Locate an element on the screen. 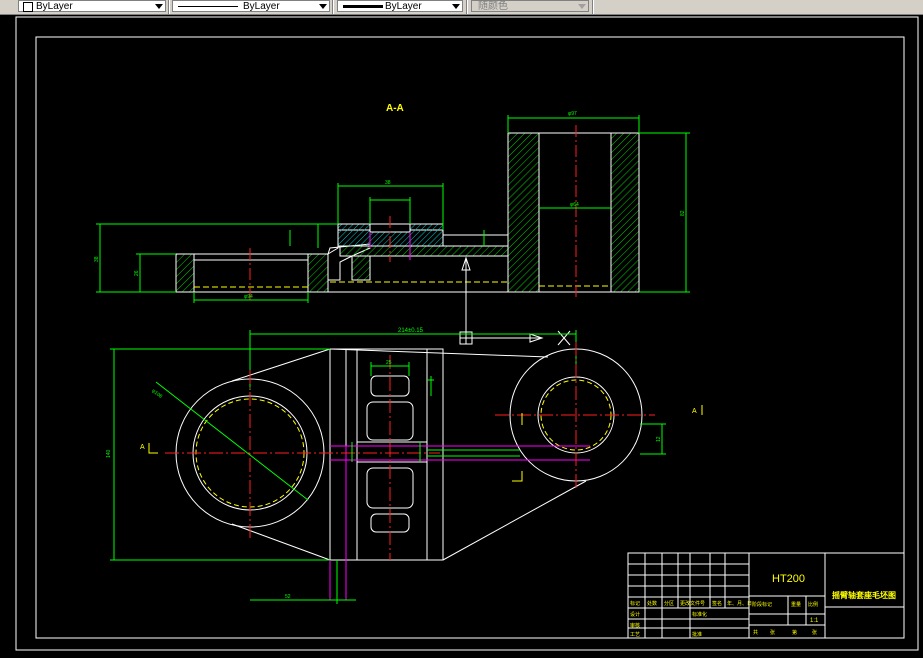 Image resolution: width=923 pixels, height=658 pixels. plotstyle-control-value: 随颜色 is located at coordinates (493, 6).